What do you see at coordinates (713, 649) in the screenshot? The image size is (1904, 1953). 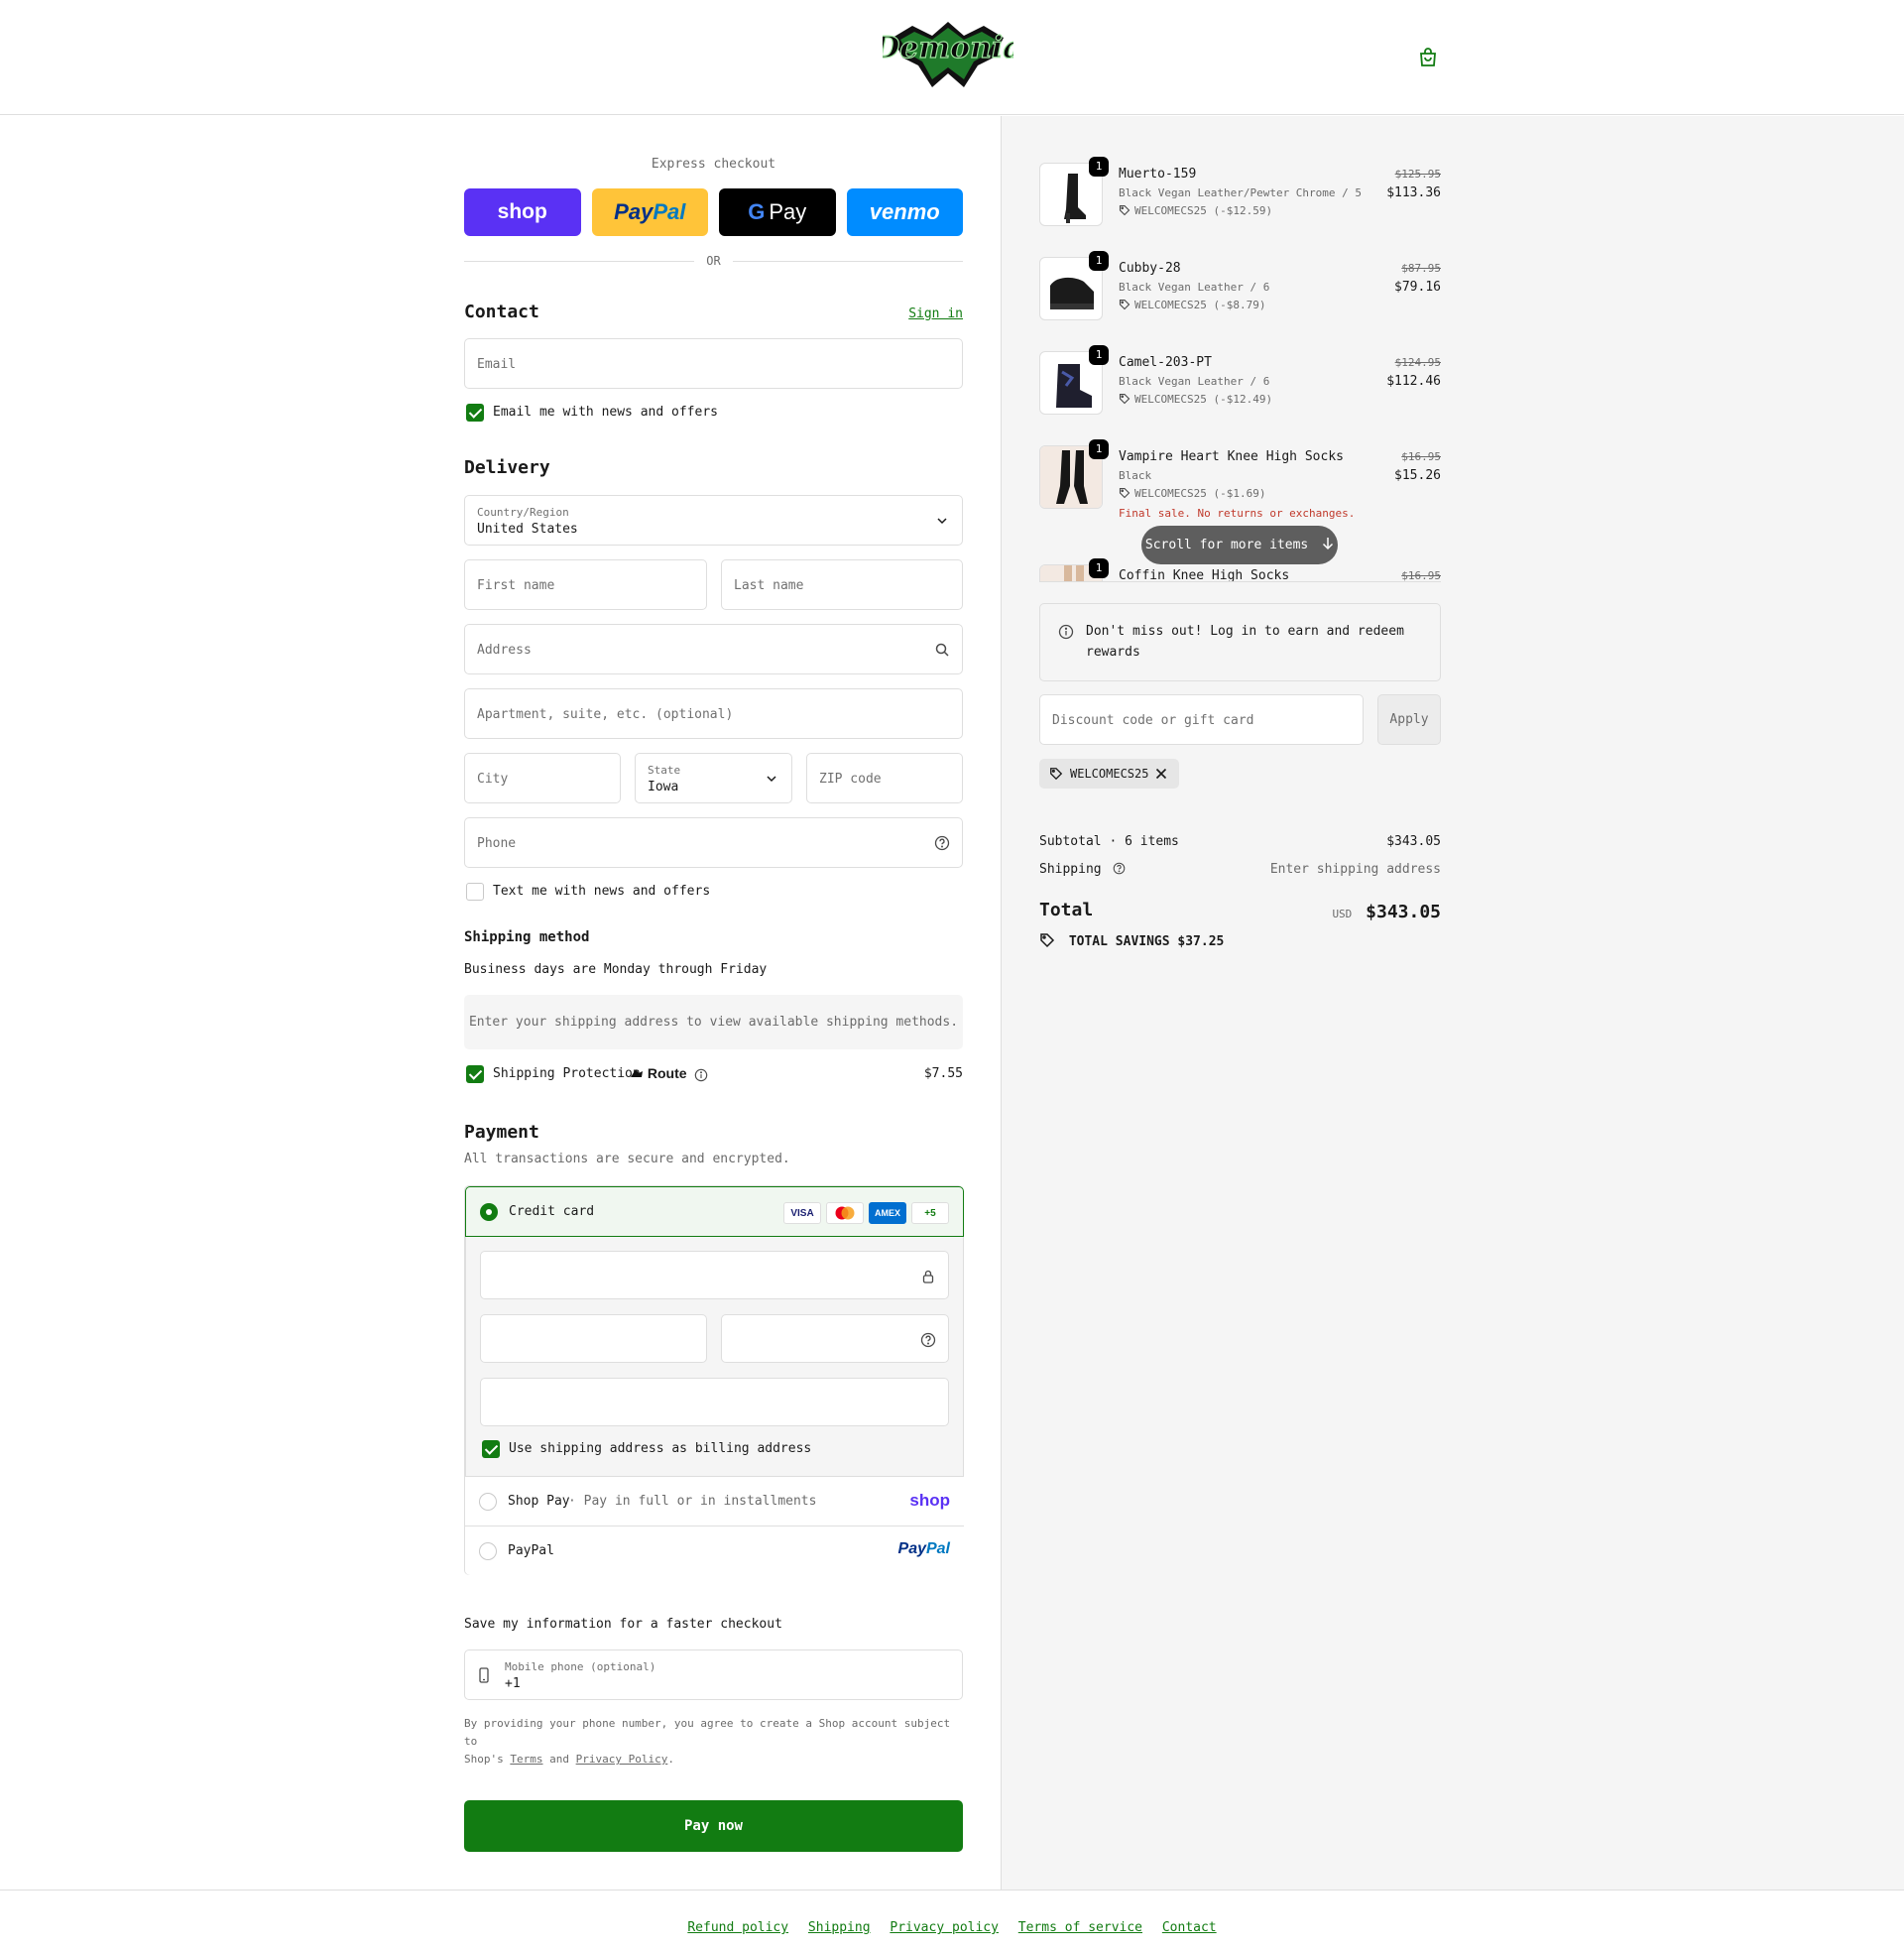 I see `address-field: Address` at bounding box center [713, 649].